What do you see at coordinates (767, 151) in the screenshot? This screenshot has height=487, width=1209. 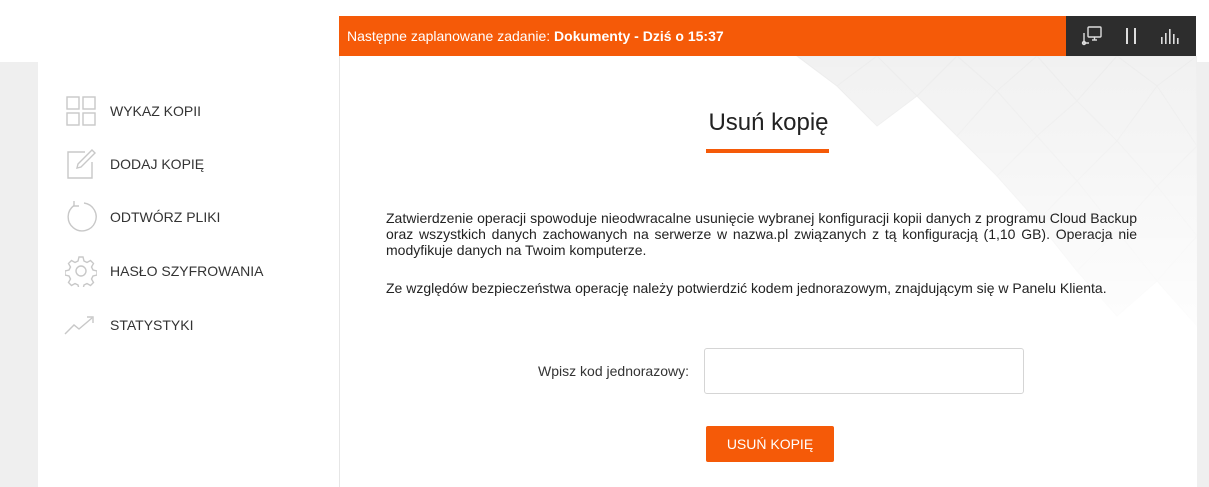 I see `title-underline` at bounding box center [767, 151].